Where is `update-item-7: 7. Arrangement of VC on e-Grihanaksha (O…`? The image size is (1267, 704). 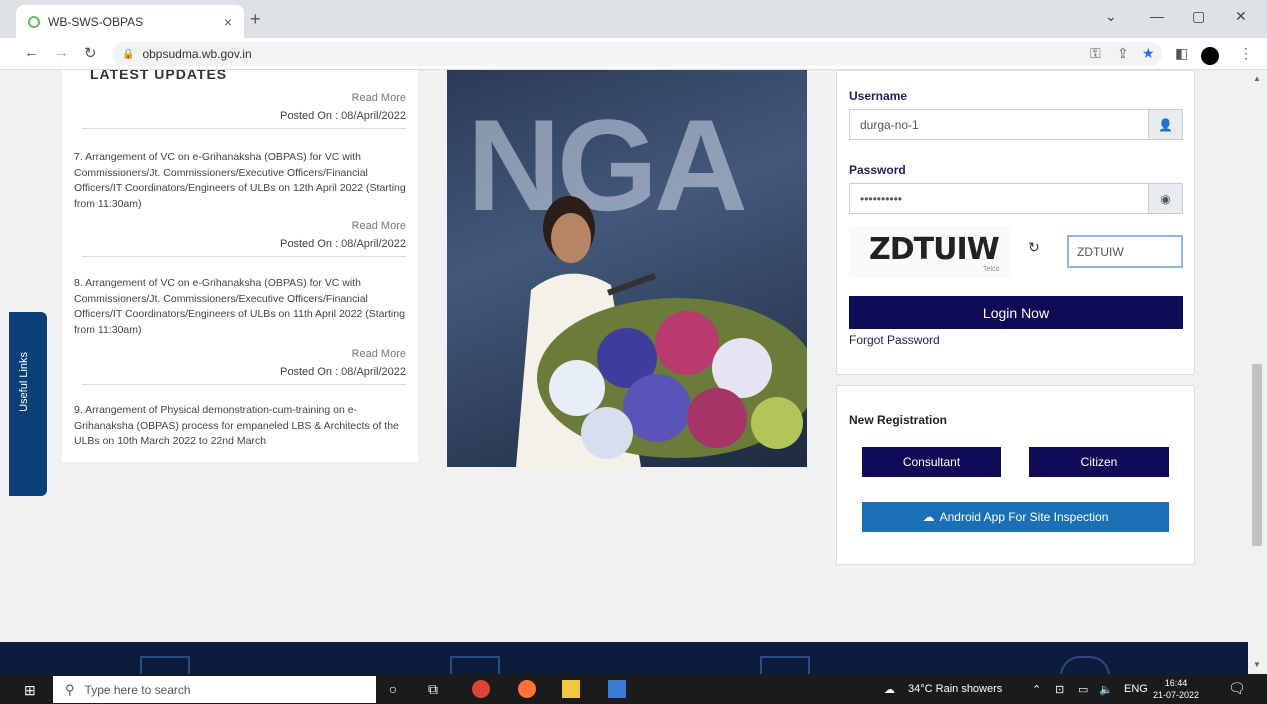 update-item-7: 7. Arrangement of VC on e-Grihanaksha (O… is located at coordinates (240, 180).